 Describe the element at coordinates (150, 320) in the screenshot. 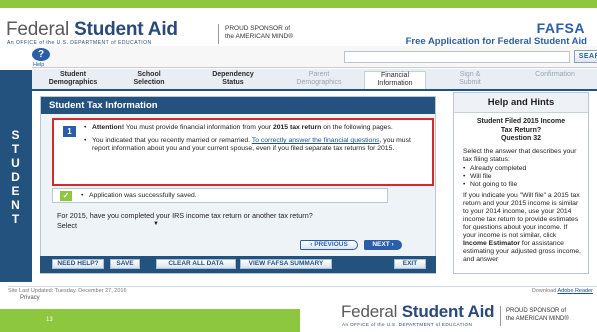

I see `slide-footer-bar` at that location.